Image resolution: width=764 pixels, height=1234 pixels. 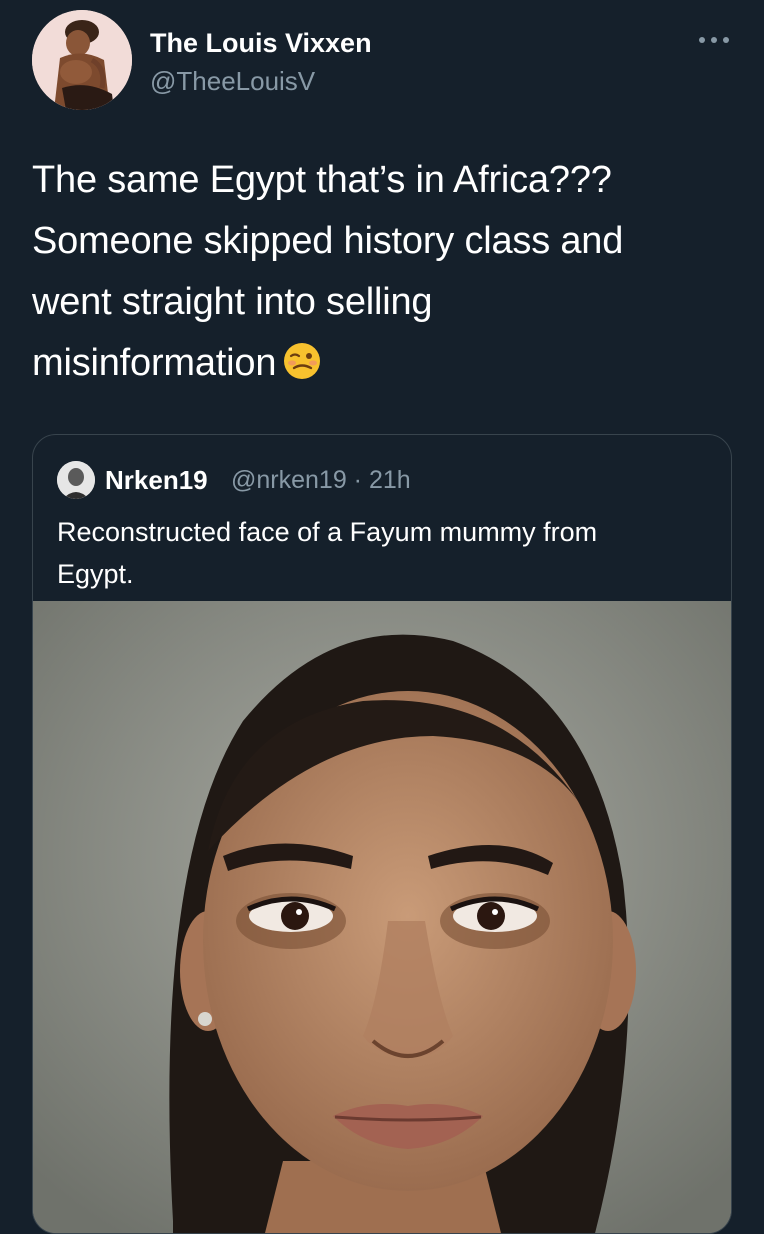 I want to click on quoted-author-display-name: Nrken19, so click(x=156, y=480).